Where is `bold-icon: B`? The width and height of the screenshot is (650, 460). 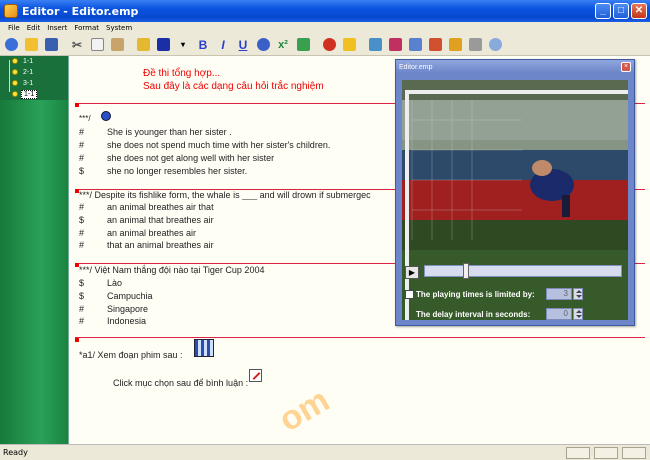 bold-icon: B is located at coordinates (203, 45).